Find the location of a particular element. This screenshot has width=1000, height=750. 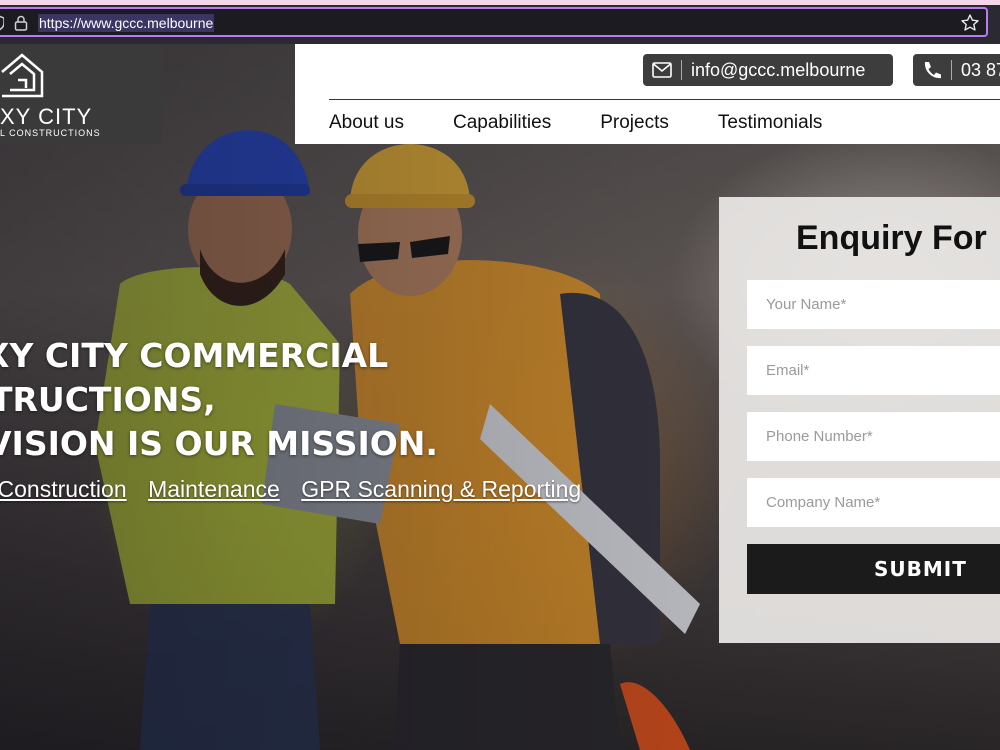

nav-item-capabilities: Capabilities is located at coordinates (502, 123).